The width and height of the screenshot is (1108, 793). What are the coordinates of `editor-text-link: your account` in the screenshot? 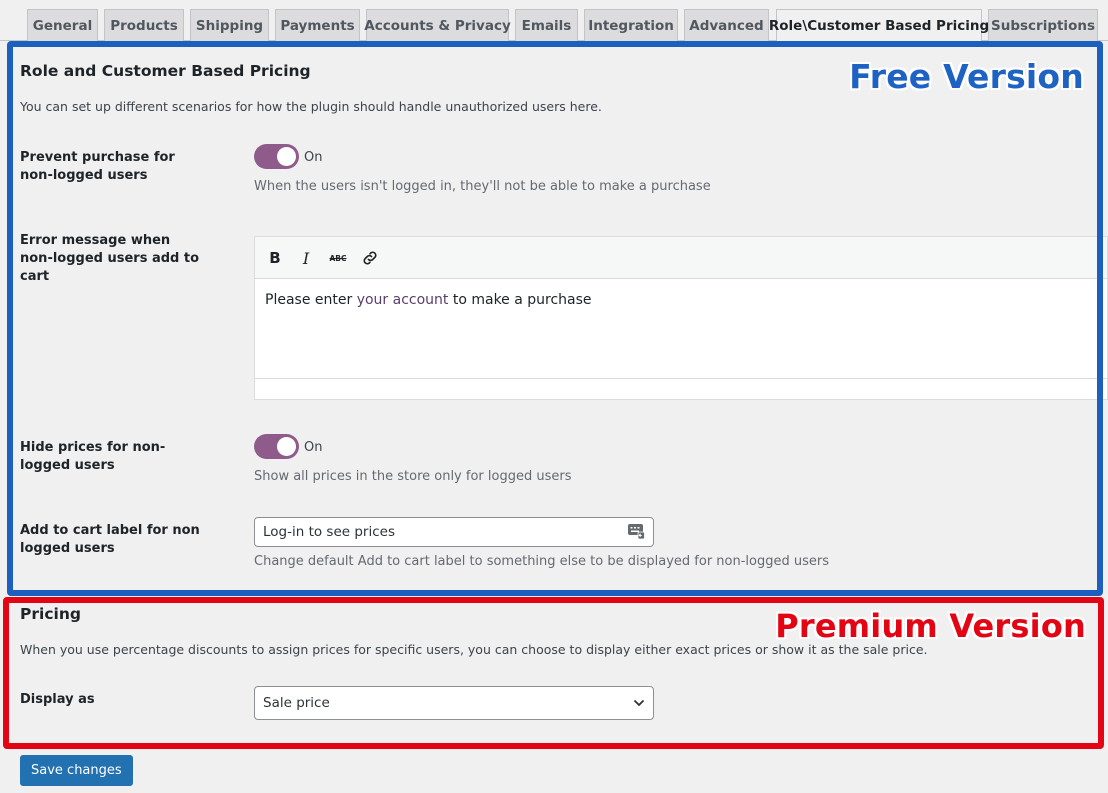 It's located at (402, 300).